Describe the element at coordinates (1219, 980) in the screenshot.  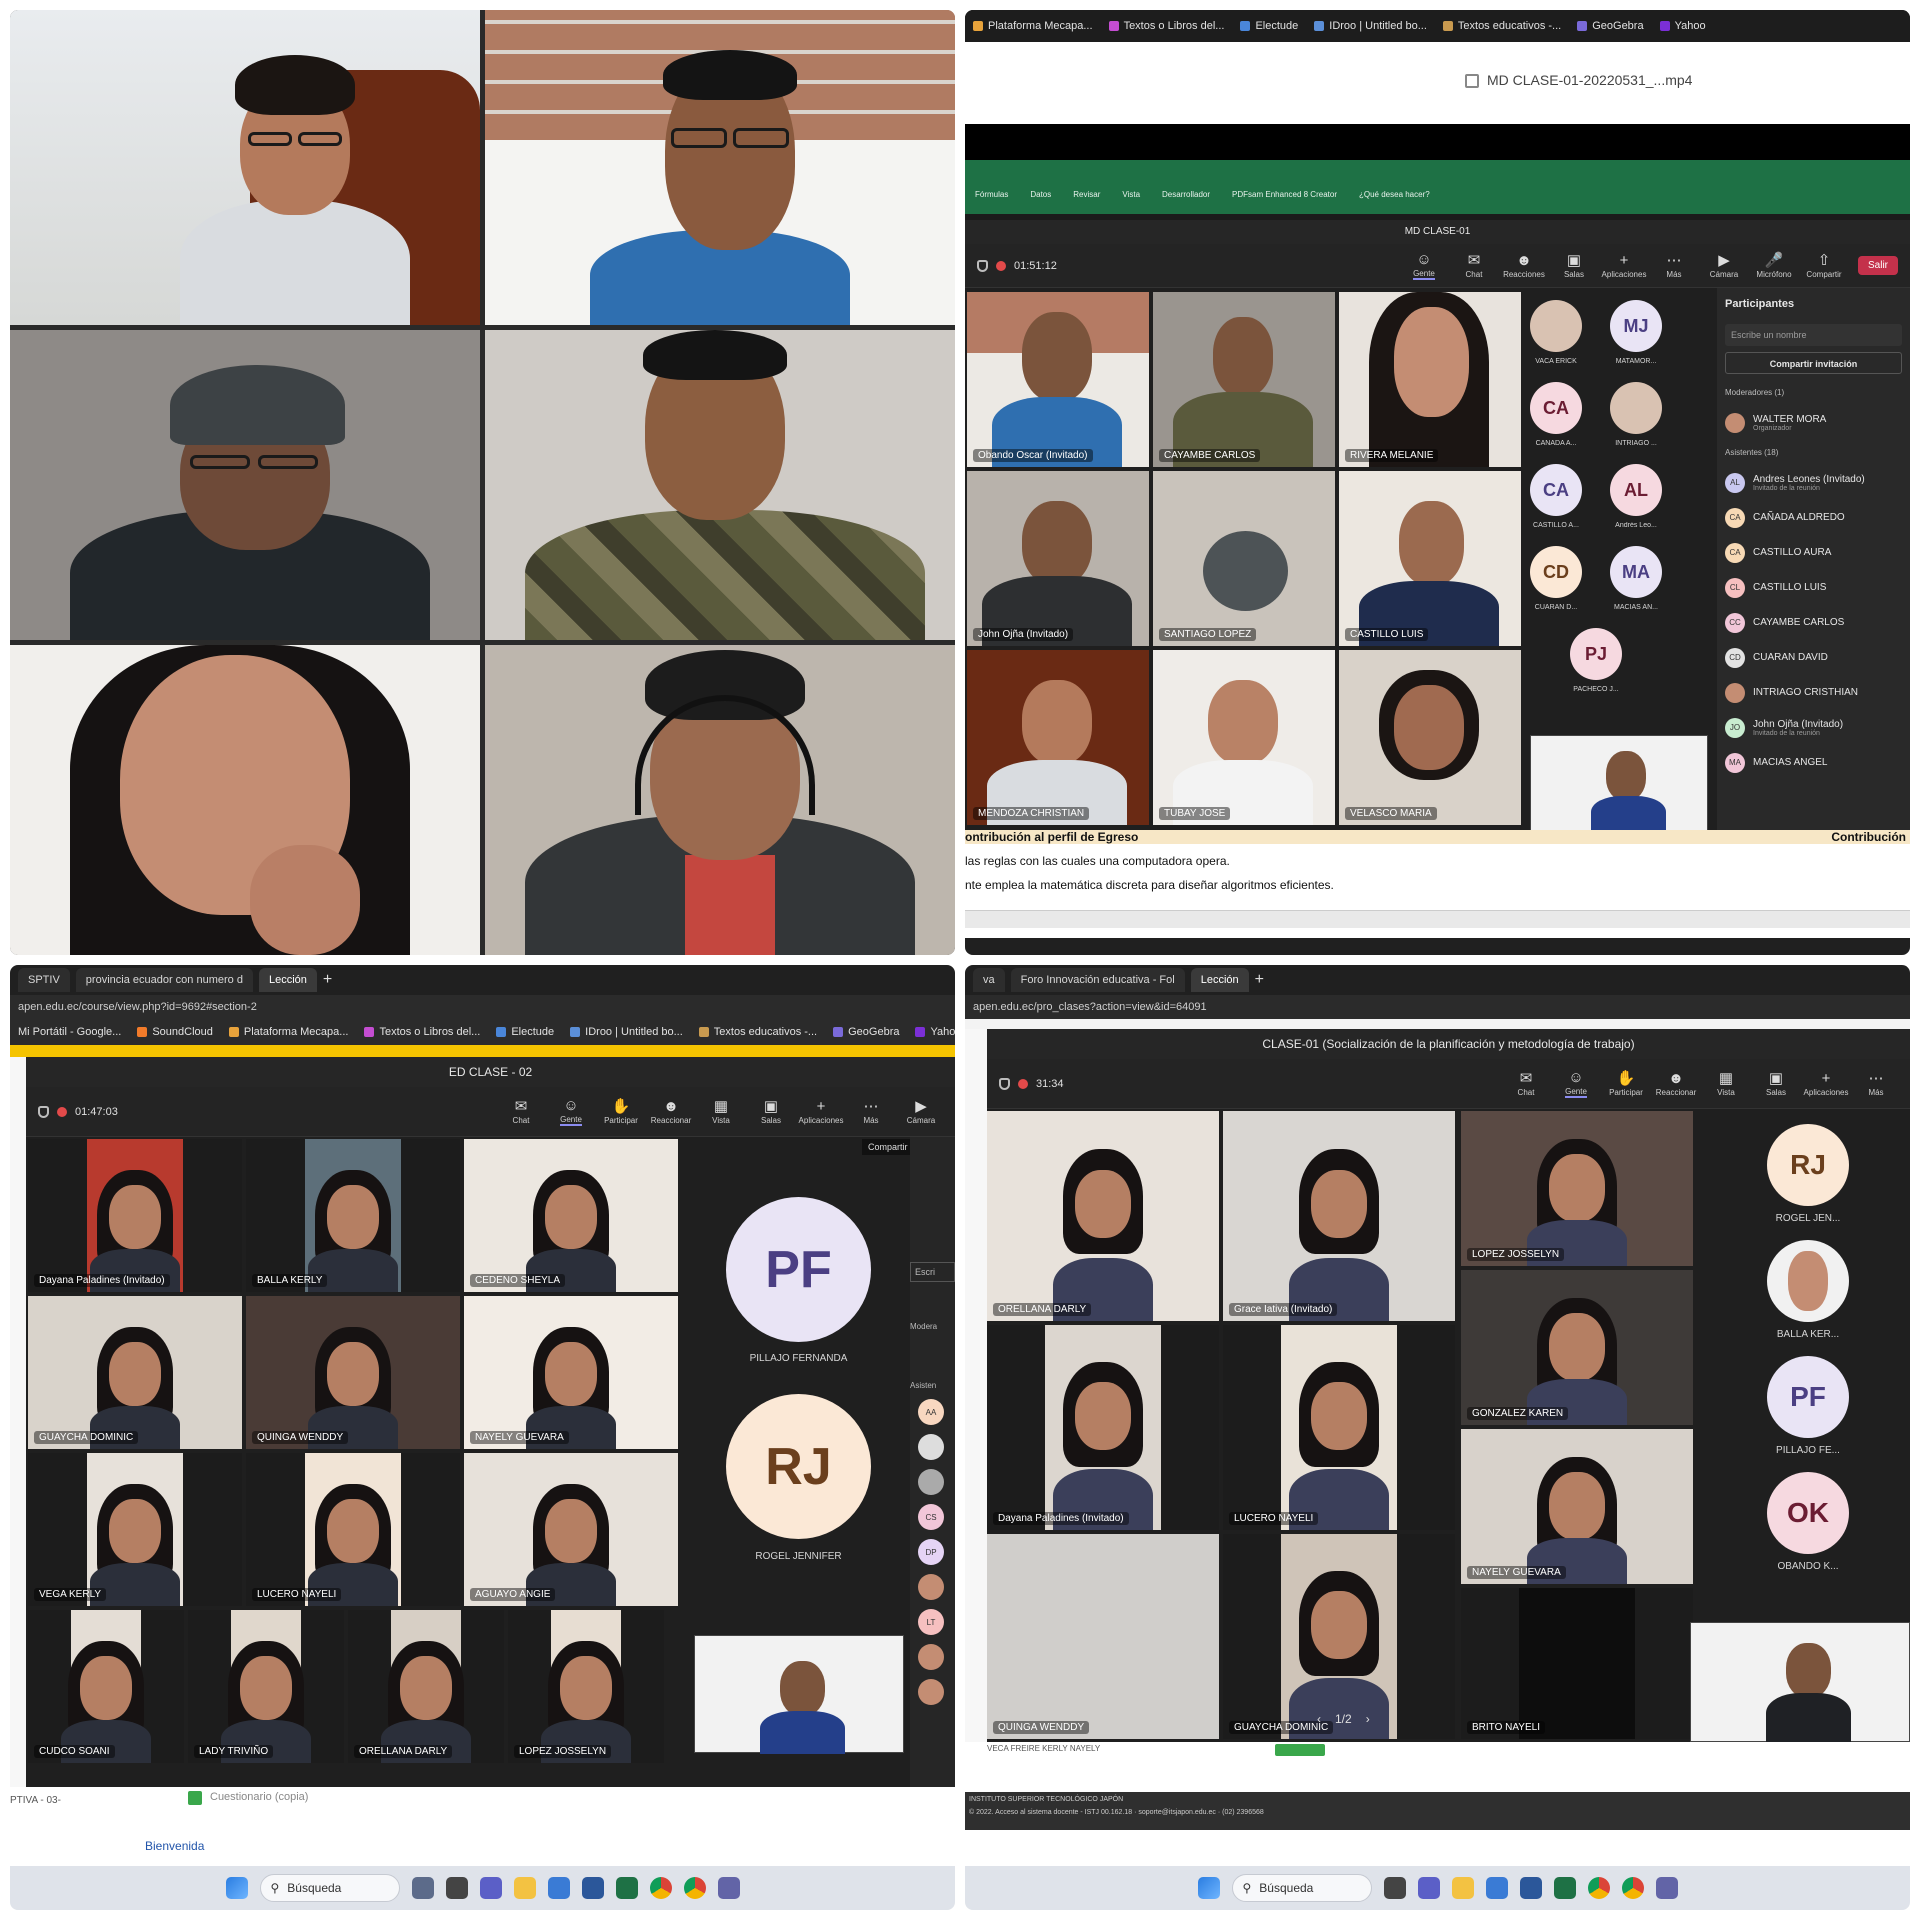
I see `browser-tab: Lección` at that location.